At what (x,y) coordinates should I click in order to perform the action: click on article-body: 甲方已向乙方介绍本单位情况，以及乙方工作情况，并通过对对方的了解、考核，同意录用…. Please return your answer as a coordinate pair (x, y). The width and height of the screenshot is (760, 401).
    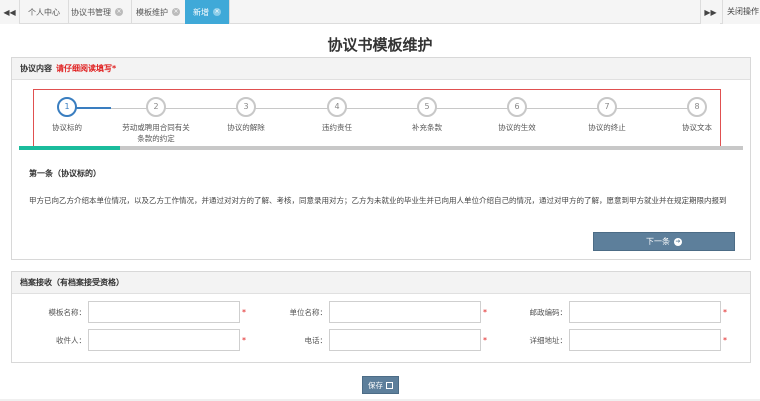
    Looking at the image, I should click on (378, 200).